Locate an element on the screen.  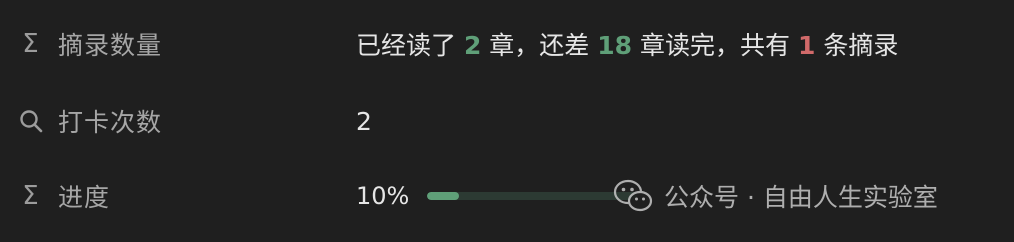
property-value: 已经读了 2 章，还差 18 章读完，共有 1 条摘录 is located at coordinates (627, 44).